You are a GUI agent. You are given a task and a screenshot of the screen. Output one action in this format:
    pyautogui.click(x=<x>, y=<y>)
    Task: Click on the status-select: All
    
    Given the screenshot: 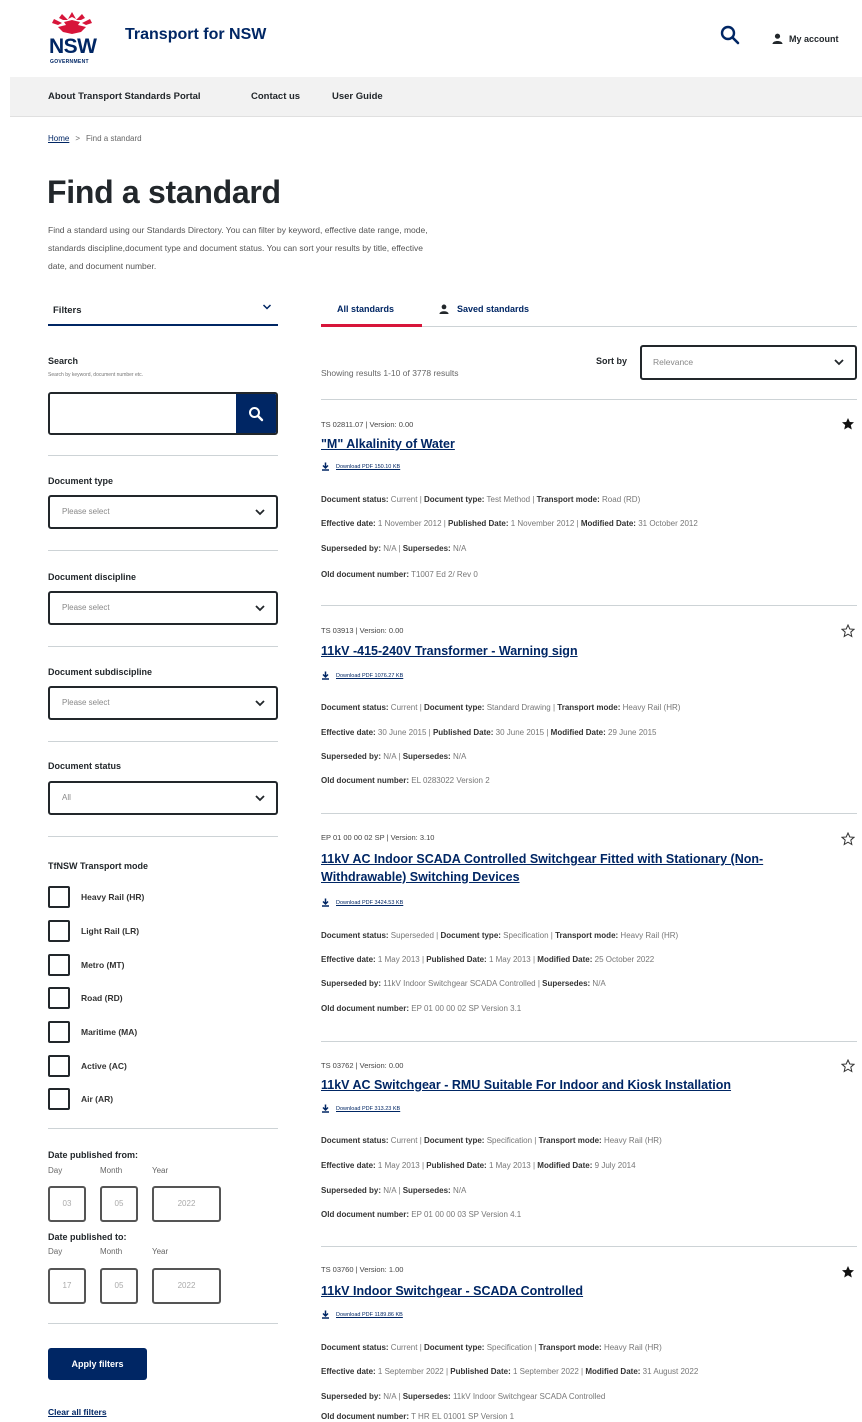 What is the action you would take?
    pyautogui.click(x=163, y=798)
    